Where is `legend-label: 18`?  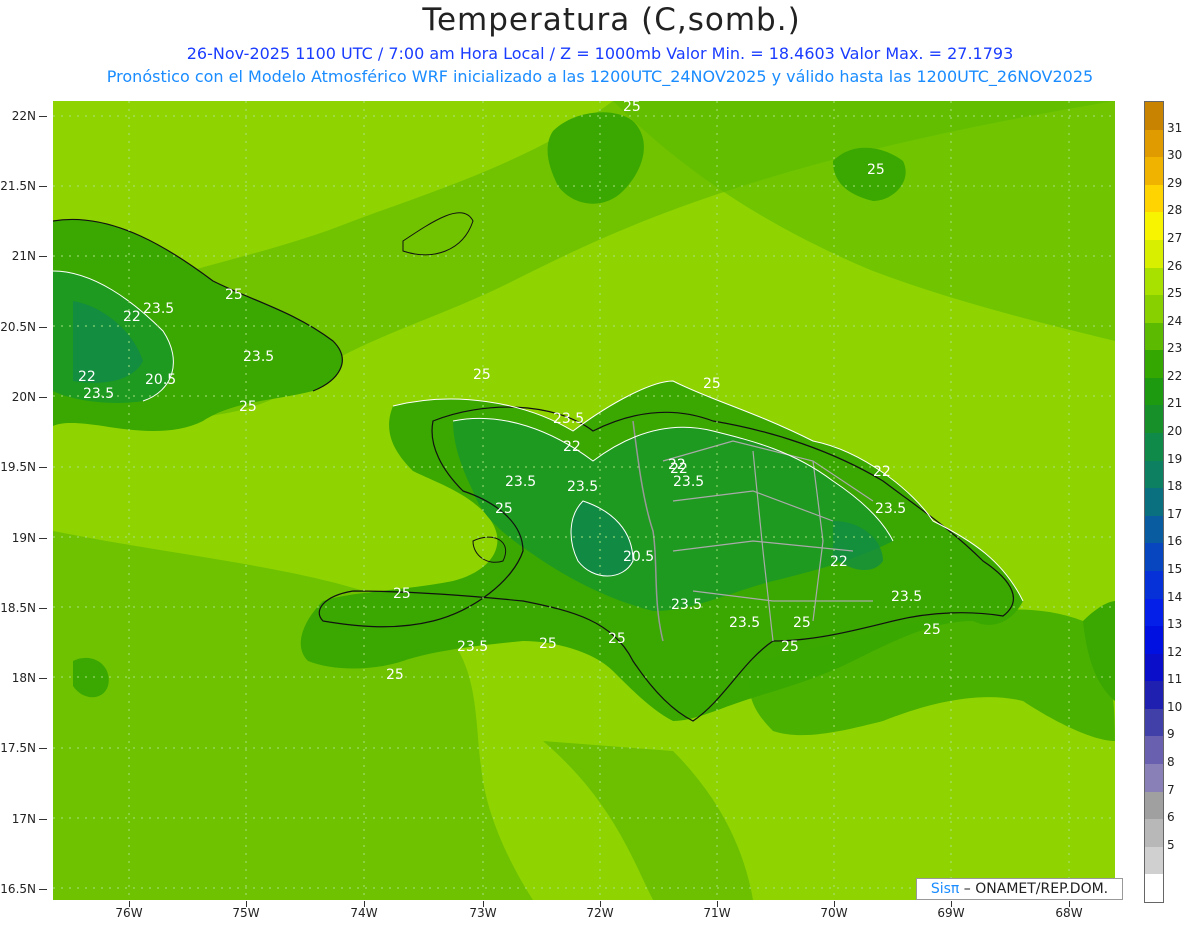
legend-label: 18 is located at coordinates (1175, 486).